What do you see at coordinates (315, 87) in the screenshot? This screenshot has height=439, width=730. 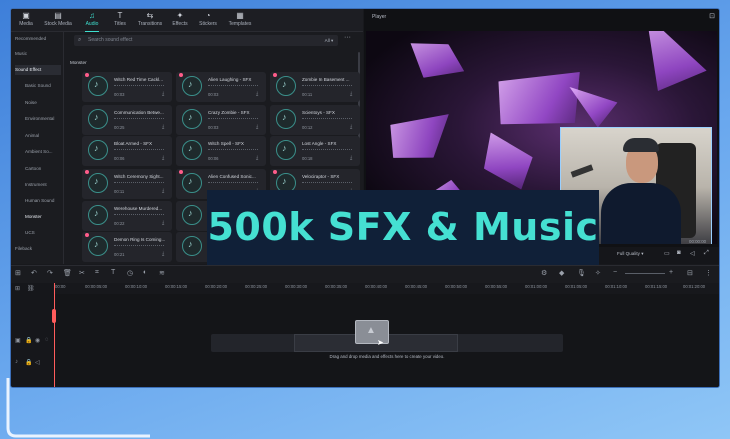 I see `sound-card: Zombie In Basement ... 00:11 ⤓` at bounding box center [315, 87].